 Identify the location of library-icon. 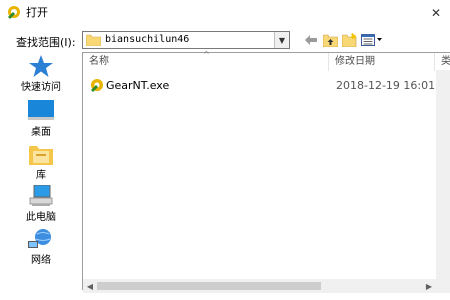
(41, 155).